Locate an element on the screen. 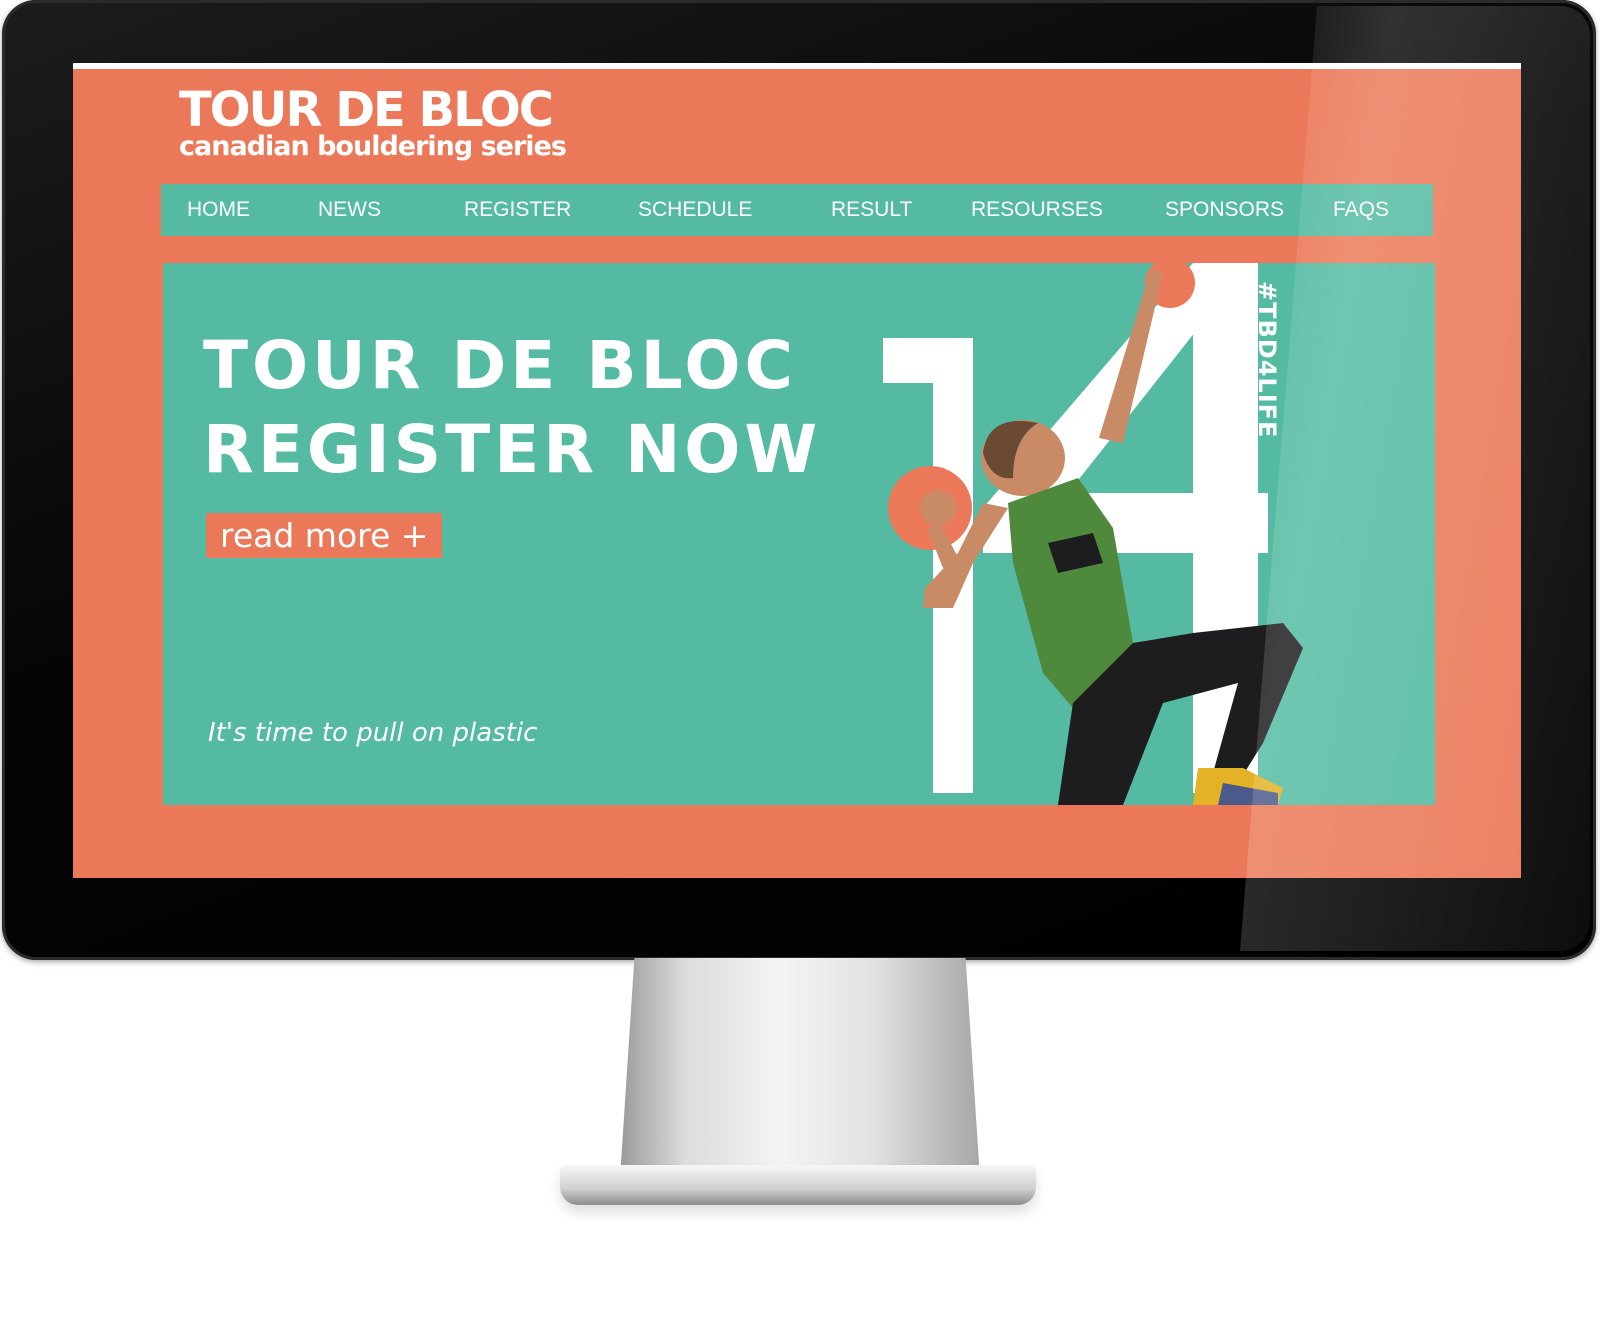 The image size is (1600, 1340). logo-title: TOUR DE BLOC is located at coordinates (366, 110).